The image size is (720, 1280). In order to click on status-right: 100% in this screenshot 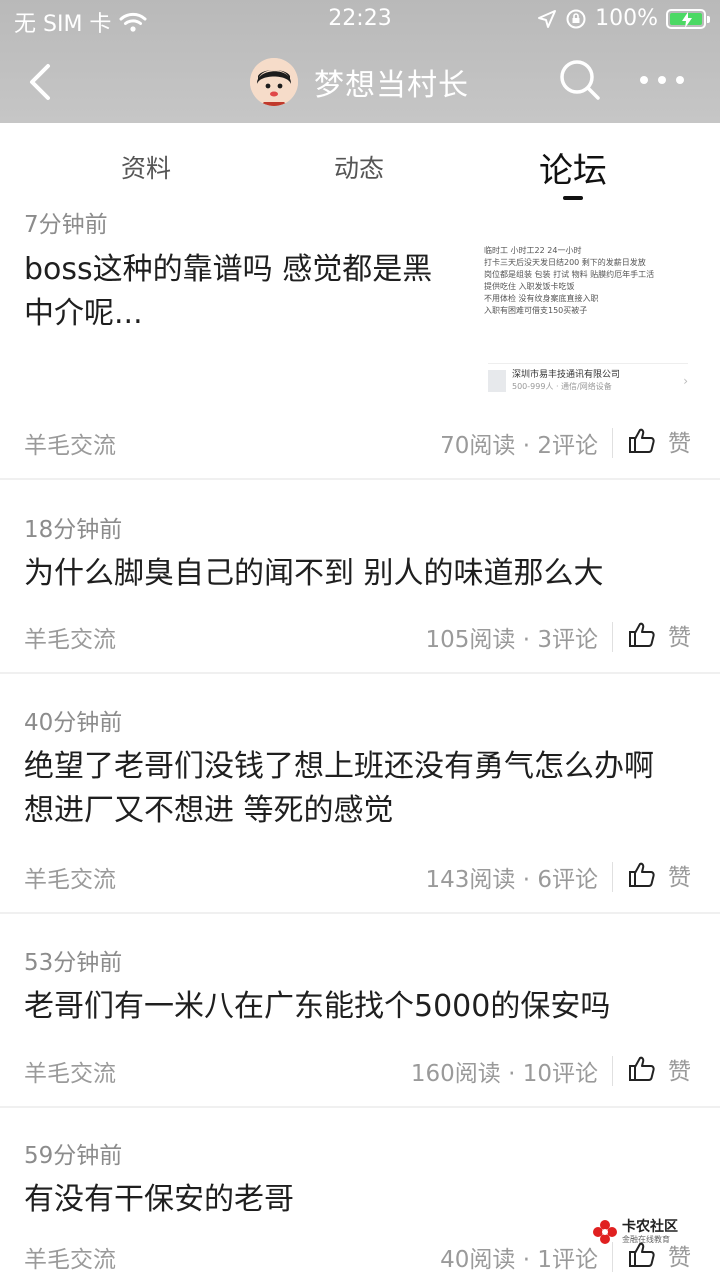, I will do `click(623, 18)`.